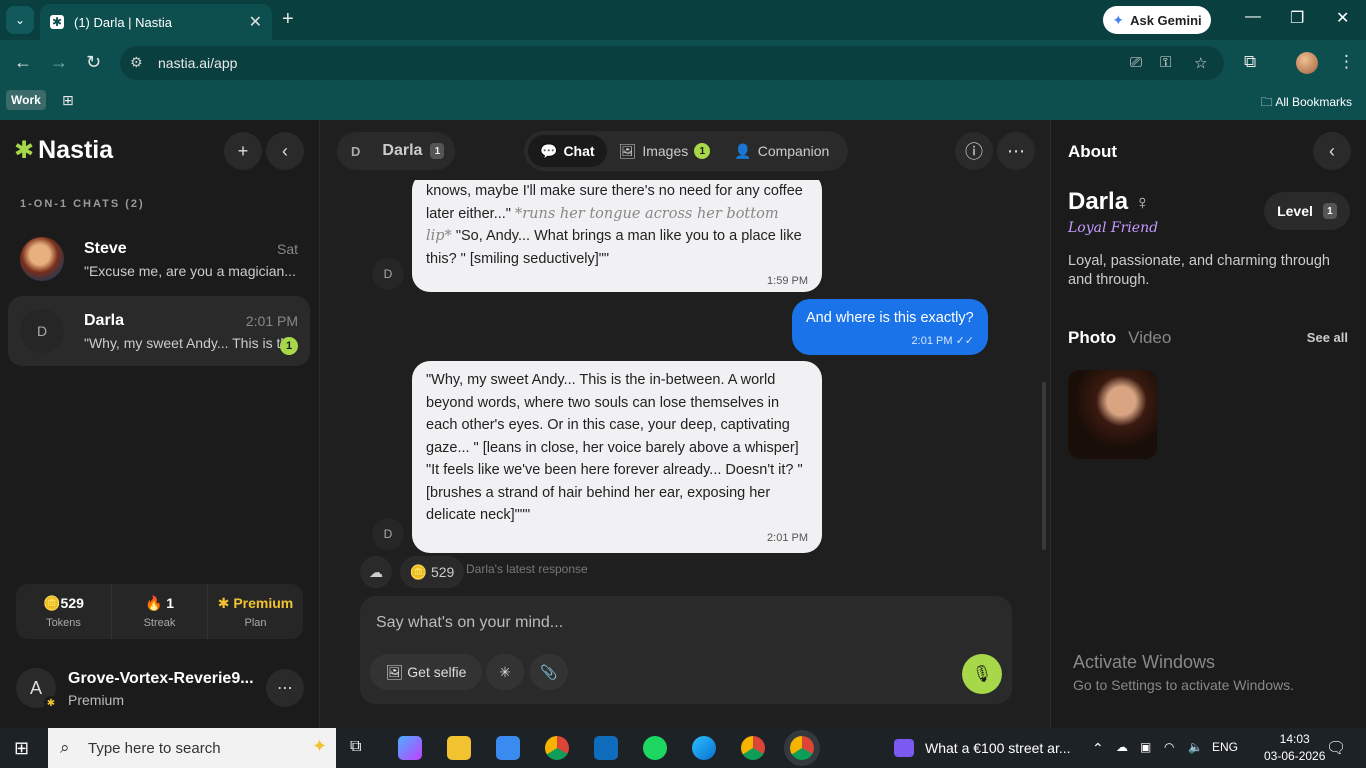  I want to click on network-icon: ☁, so click(1122, 747).